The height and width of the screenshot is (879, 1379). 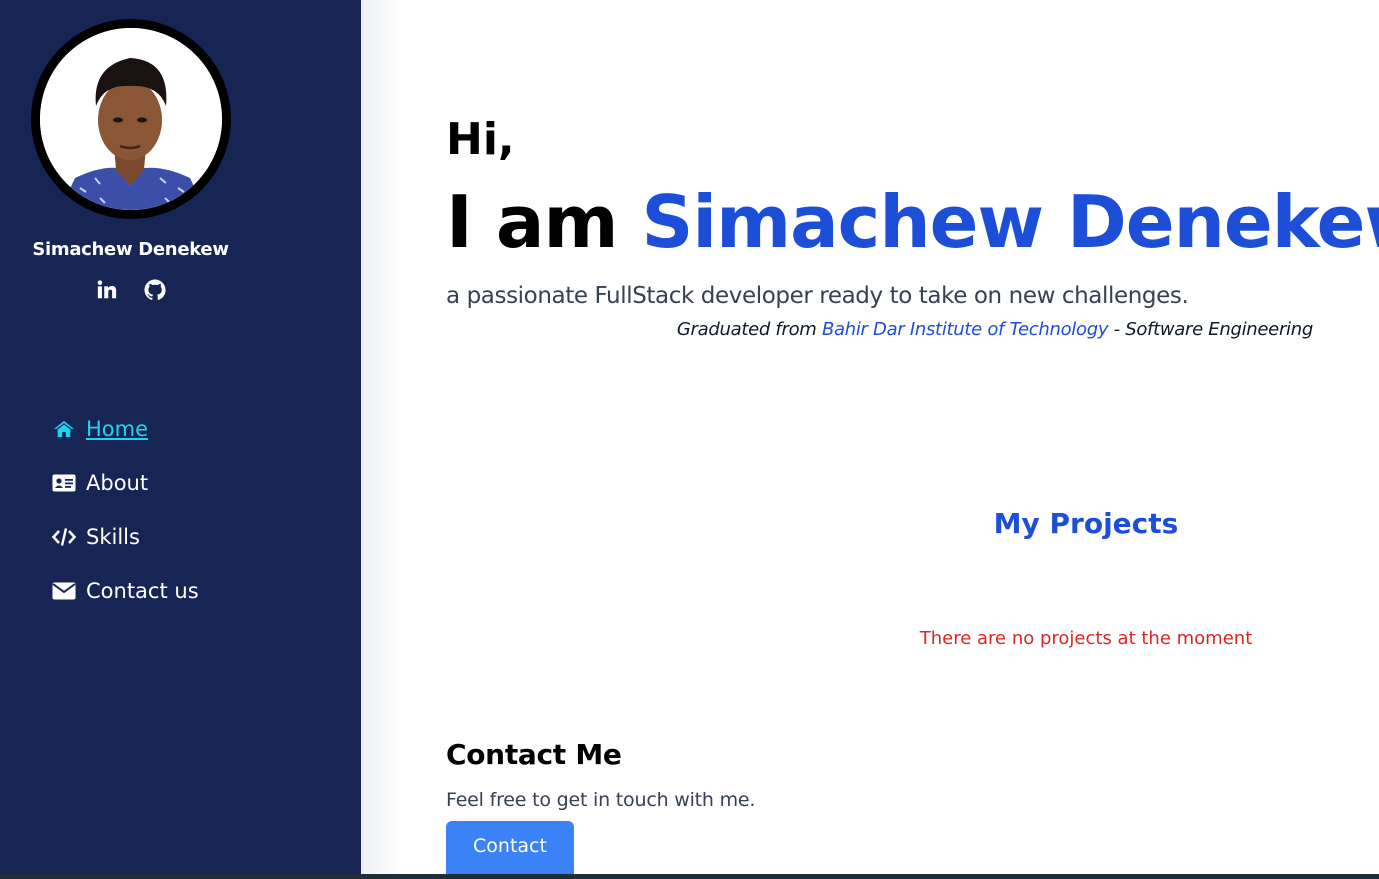 What do you see at coordinates (480, 139) in the screenshot?
I see `greeting: Hi,` at bounding box center [480, 139].